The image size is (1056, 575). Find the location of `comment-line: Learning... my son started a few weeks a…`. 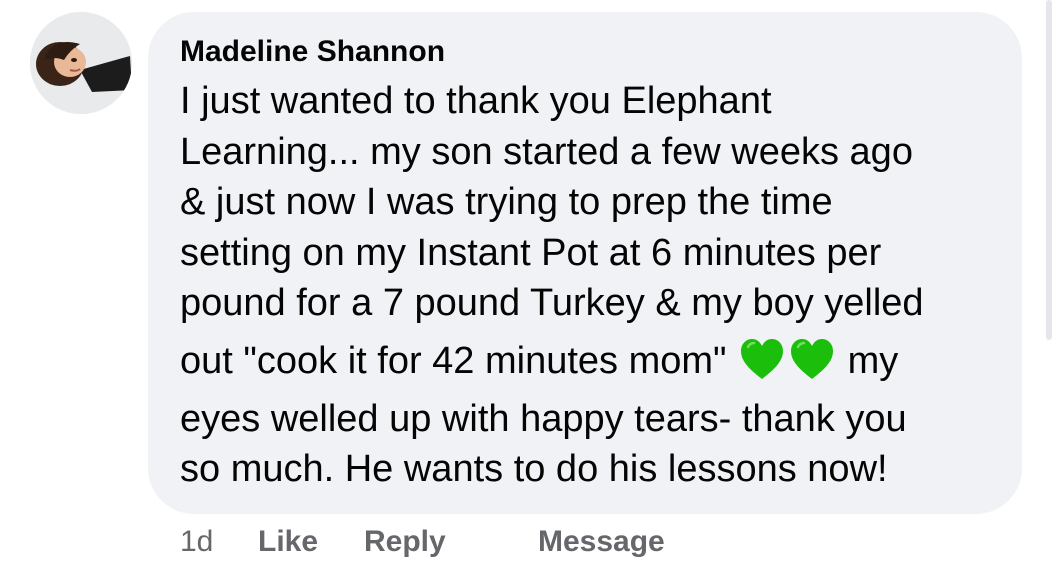

comment-line: Learning... my son started a few weeks a… is located at coordinates (546, 151).